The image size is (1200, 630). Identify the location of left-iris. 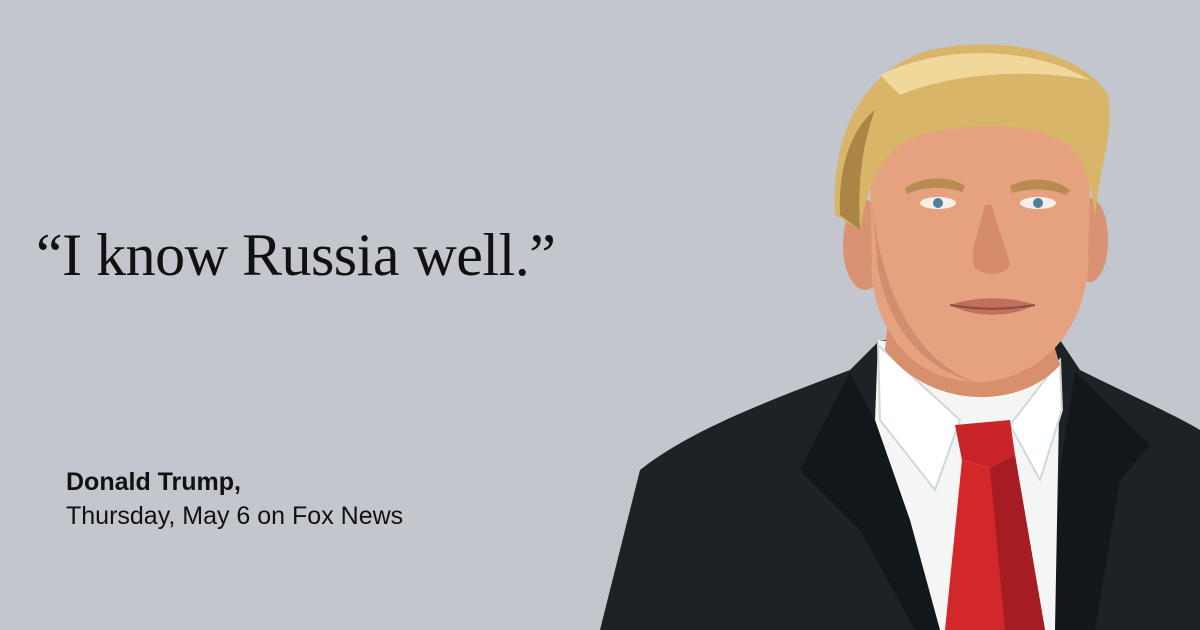
(938, 203).